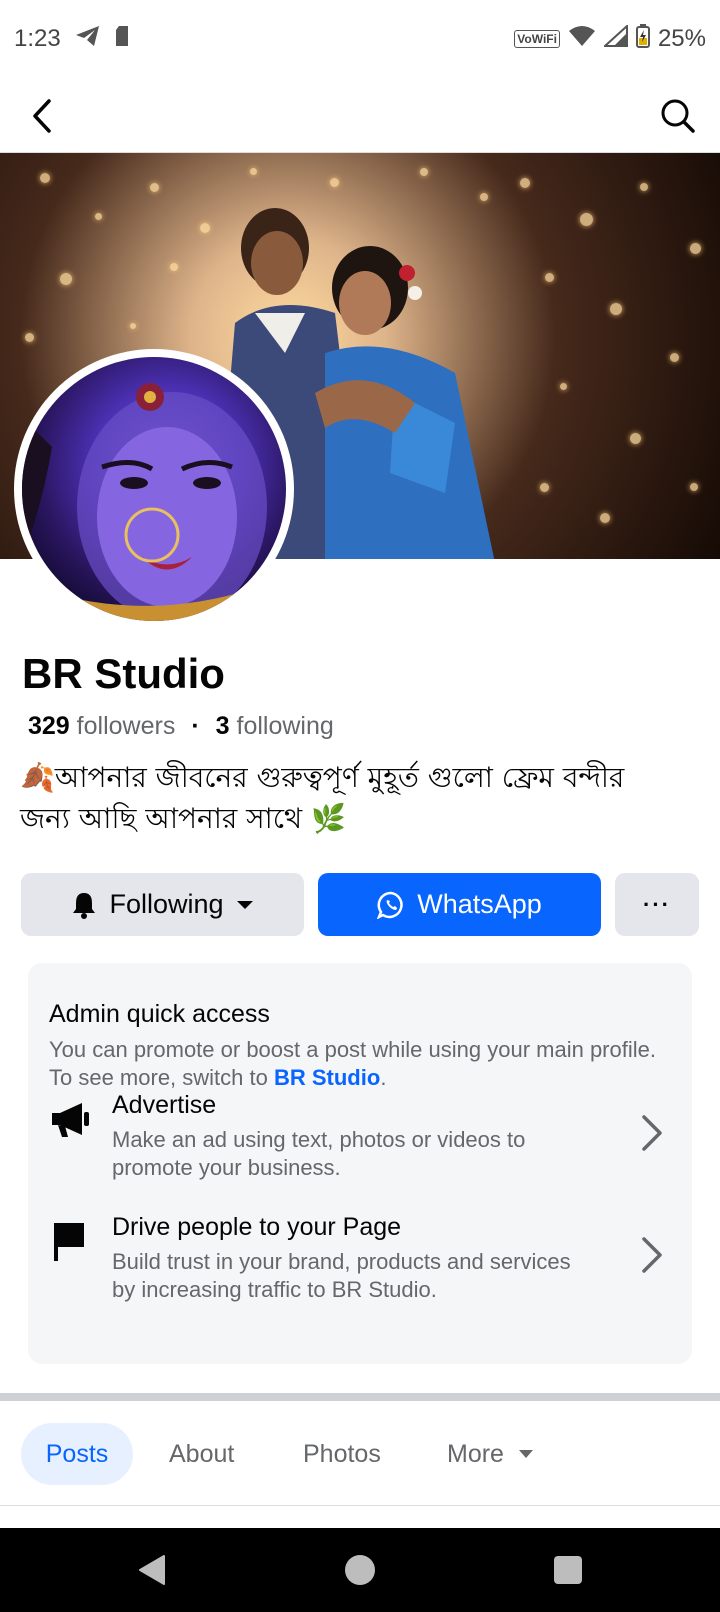 This screenshot has width=720, height=1612. Describe the element at coordinates (77, 1454) in the screenshot. I see `tab-posts: Posts` at that location.